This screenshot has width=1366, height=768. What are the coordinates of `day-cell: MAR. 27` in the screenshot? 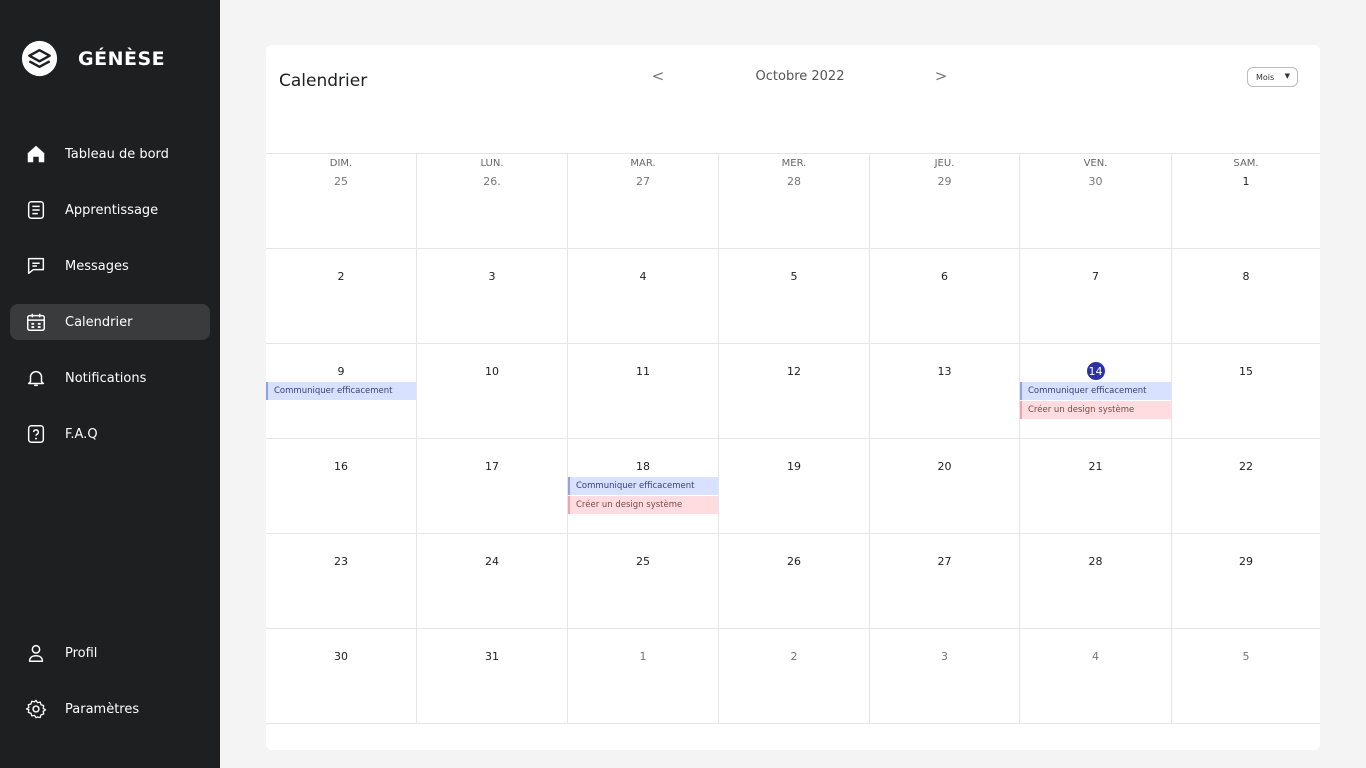 It's located at (643, 201).